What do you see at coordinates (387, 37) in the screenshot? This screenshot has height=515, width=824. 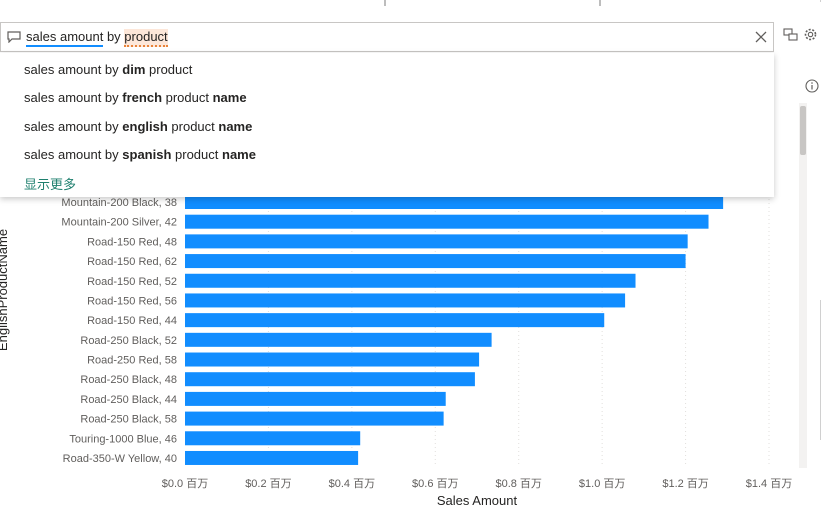 I see `qa-question-box: sales amount by product` at bounding box center [387, 37].